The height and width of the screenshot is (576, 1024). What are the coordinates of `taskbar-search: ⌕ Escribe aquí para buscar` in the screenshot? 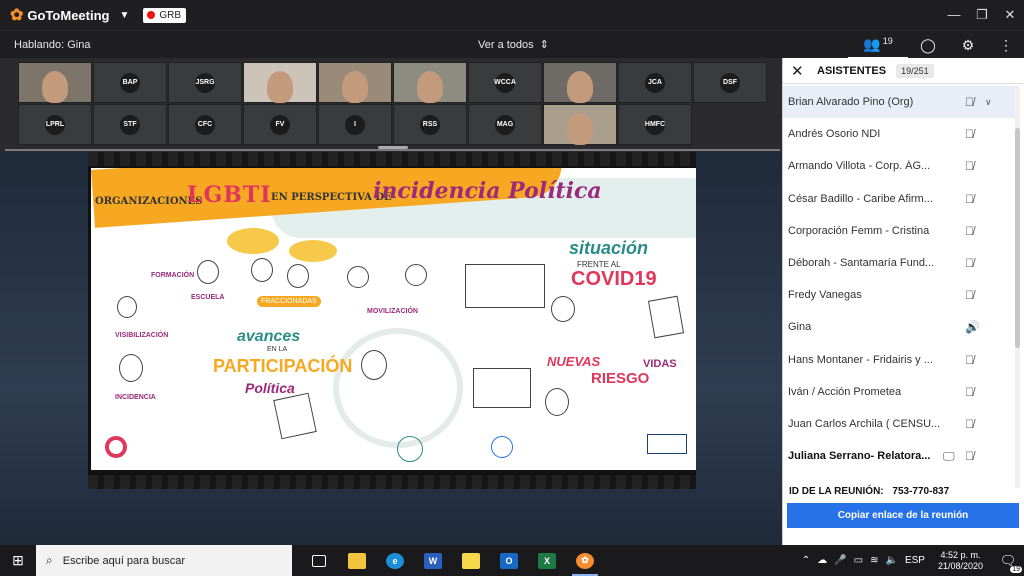 It's located at (164, 560).